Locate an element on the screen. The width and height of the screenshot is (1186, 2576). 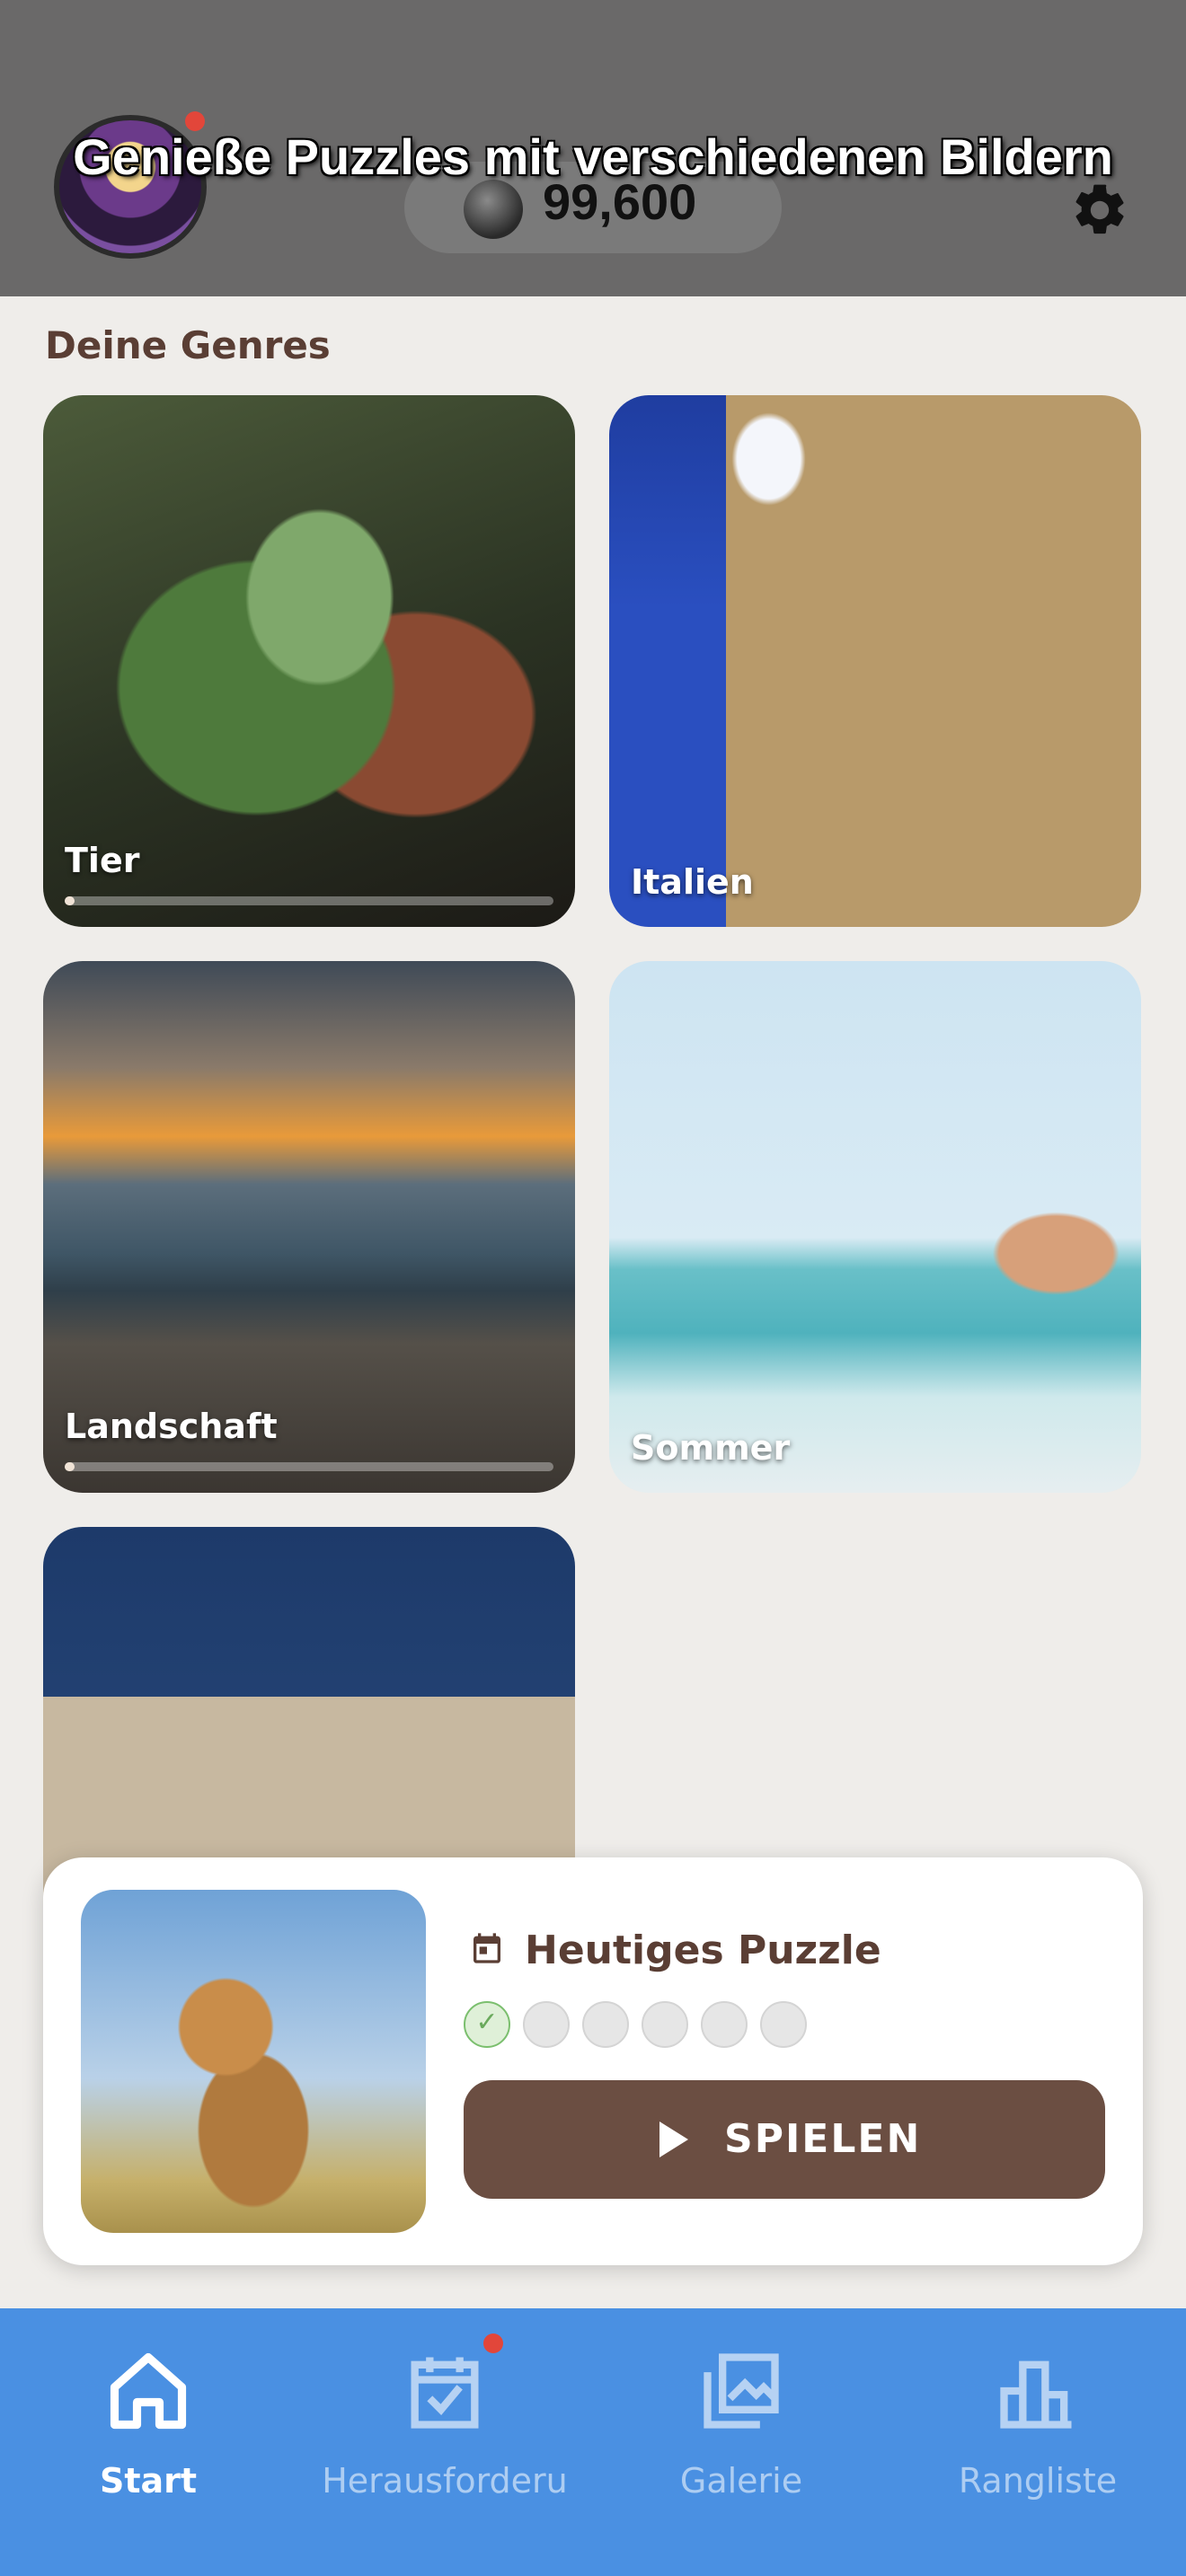
play-button-label: SPIELEN is located at coordinates (823, 2139).